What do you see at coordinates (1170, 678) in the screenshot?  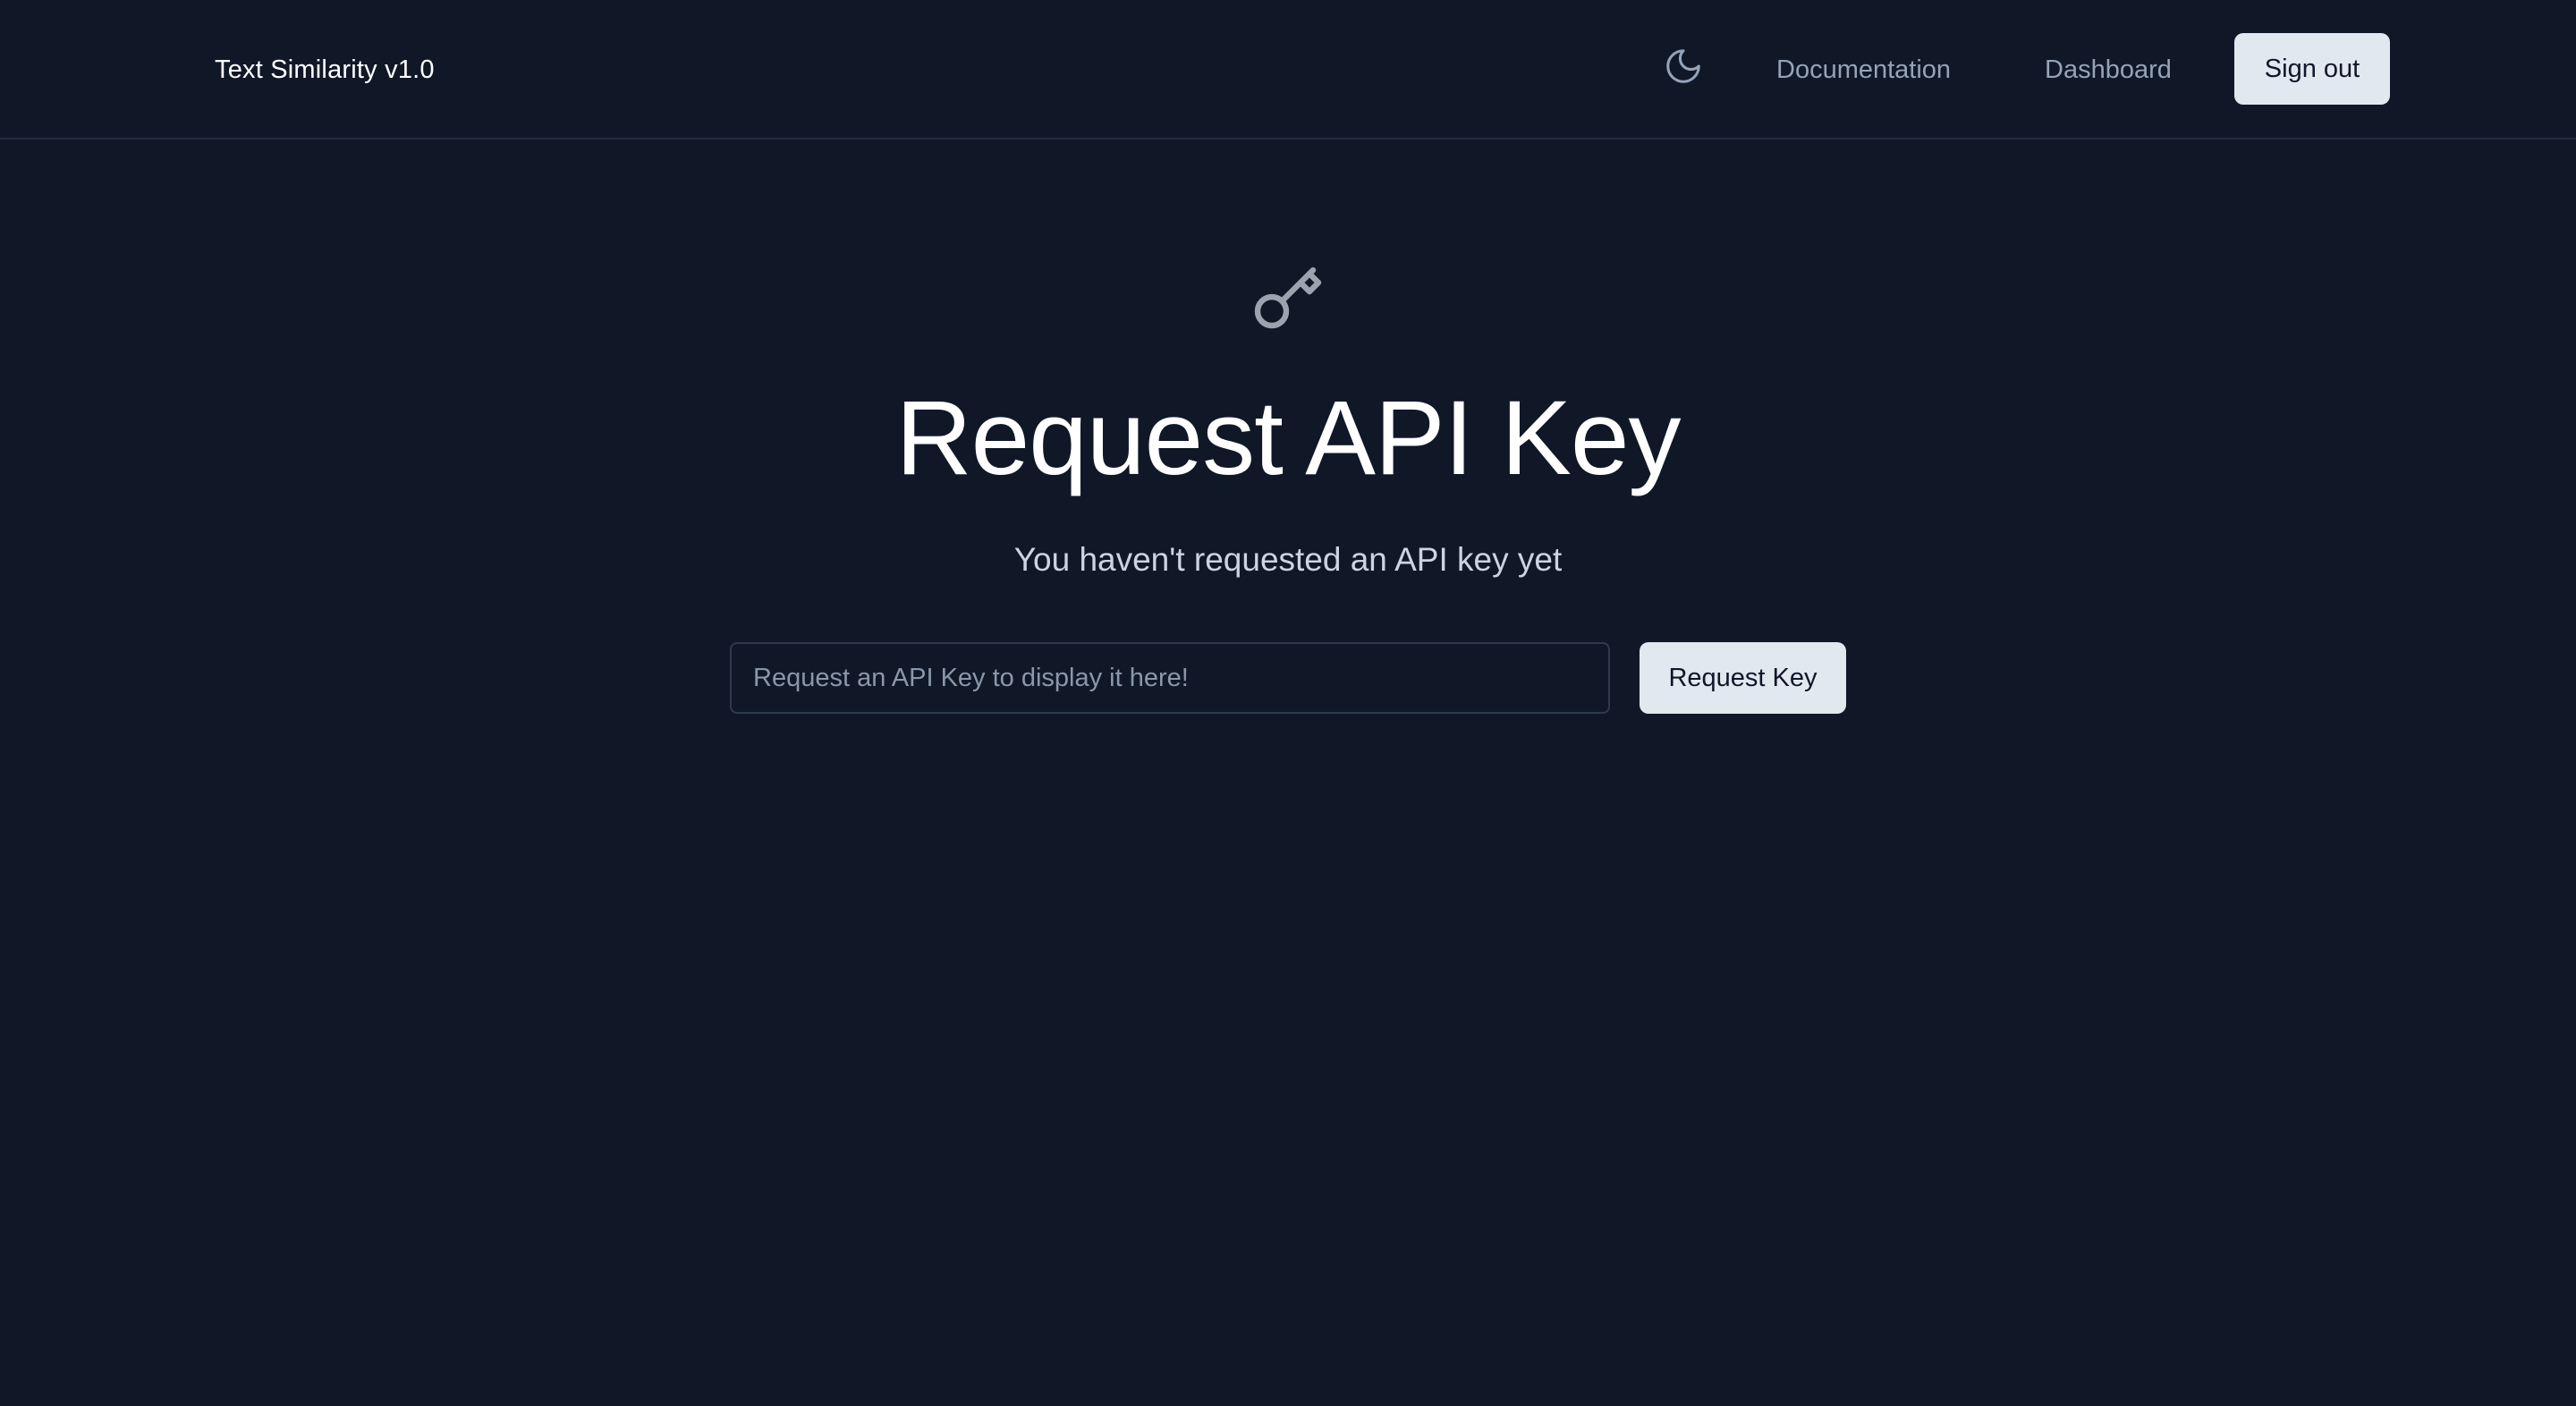 I see `api-key-input` at bounding box center [1170, 678].